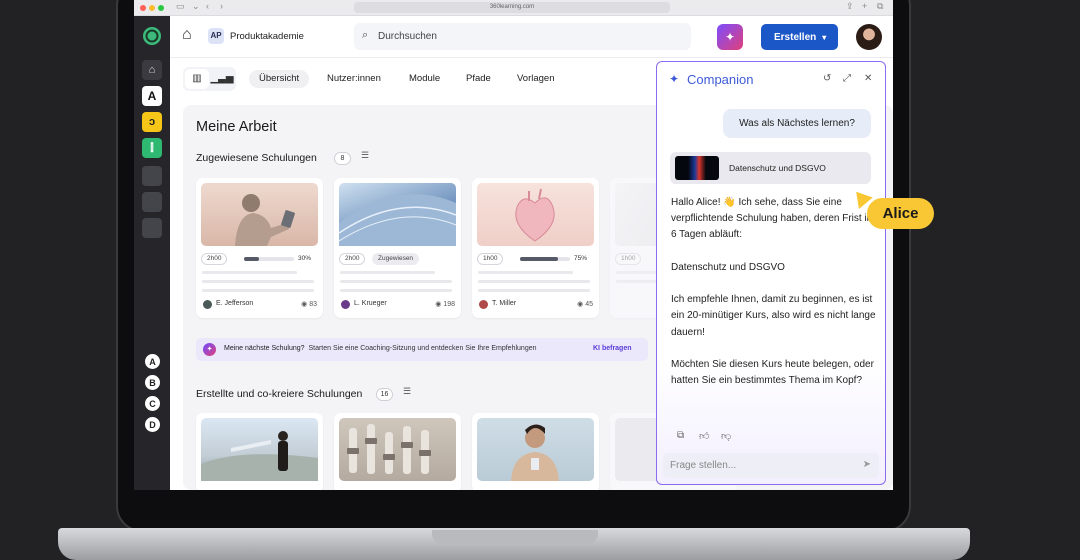 The width and height of the screenshot is (1080, 560). I want to click on tab-templates: Vorlagen, so click(536, 79).